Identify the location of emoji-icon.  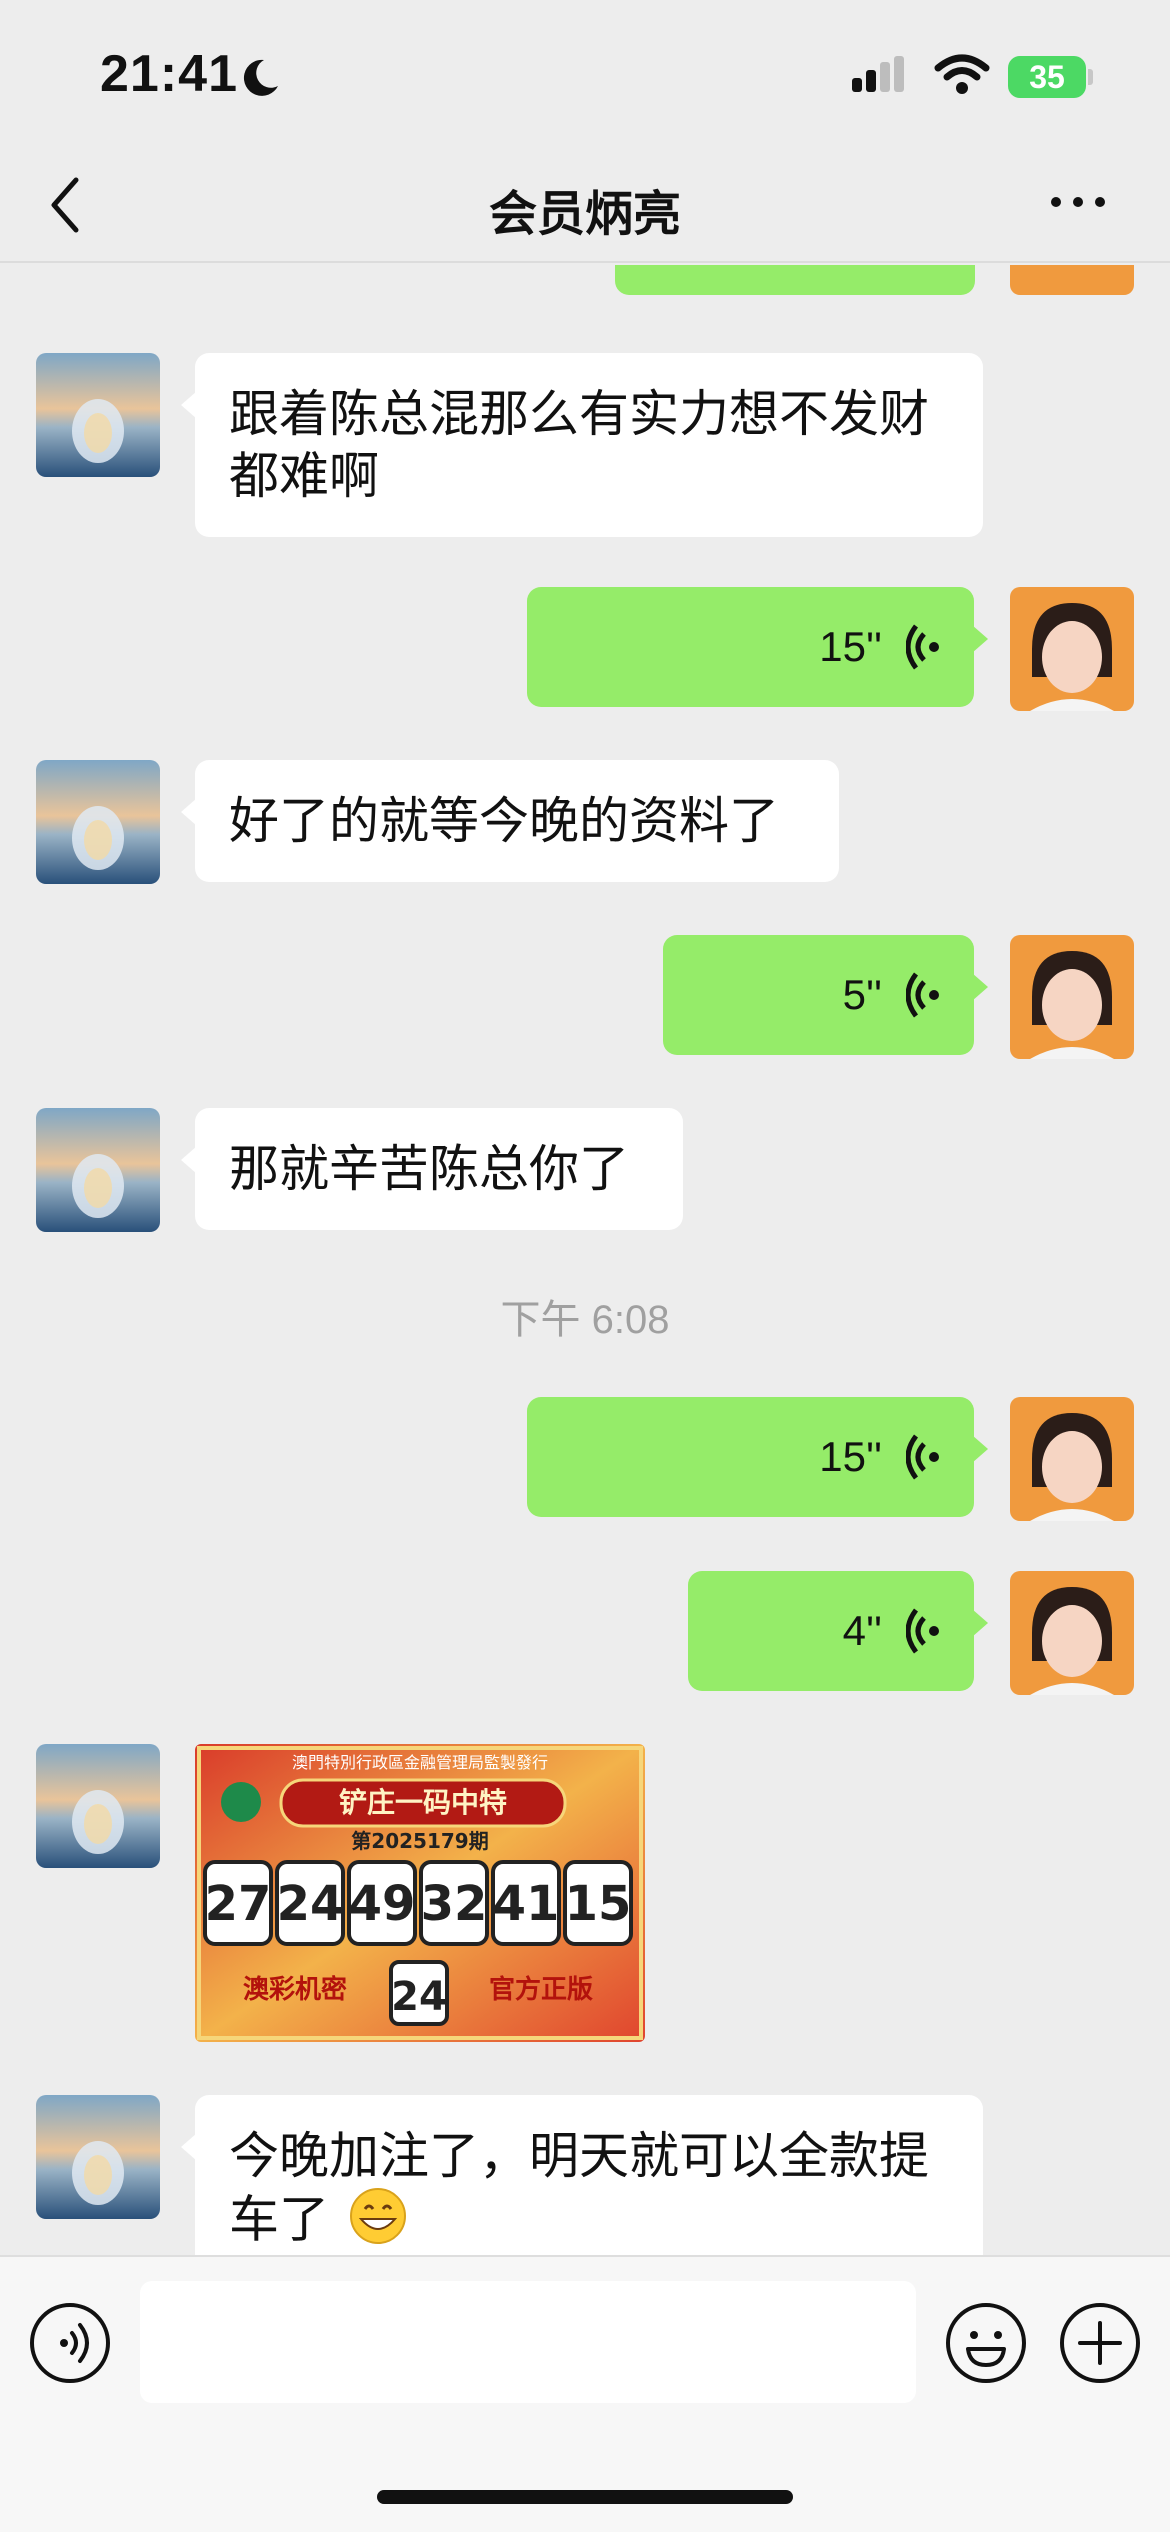
(986, 2343).